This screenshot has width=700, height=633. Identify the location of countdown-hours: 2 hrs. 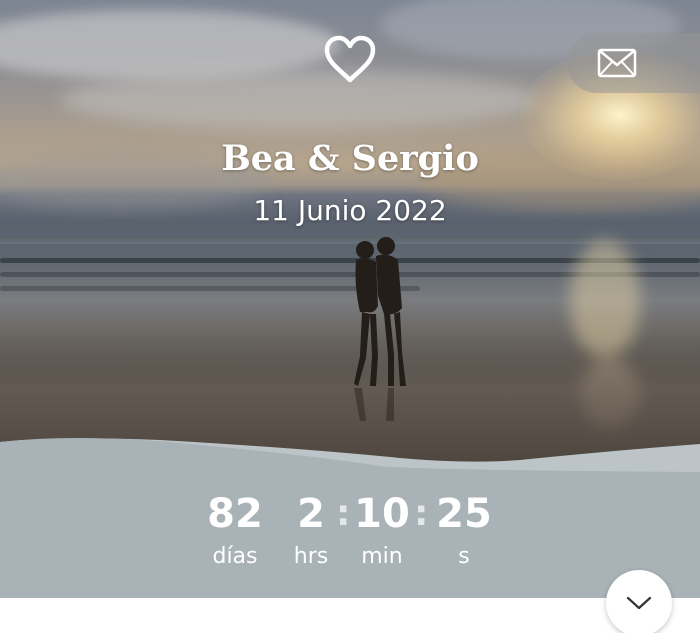
(311, 530).